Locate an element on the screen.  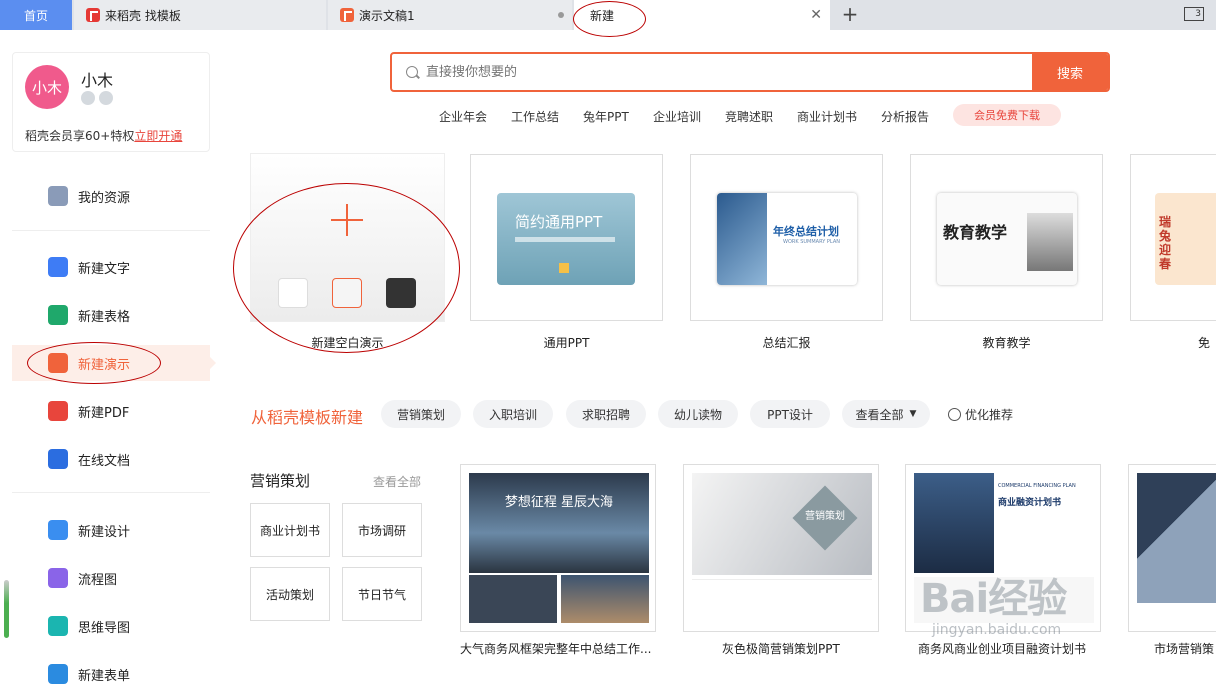
thumb-title: 年终总结计划 is located at coordinates (806, 231).